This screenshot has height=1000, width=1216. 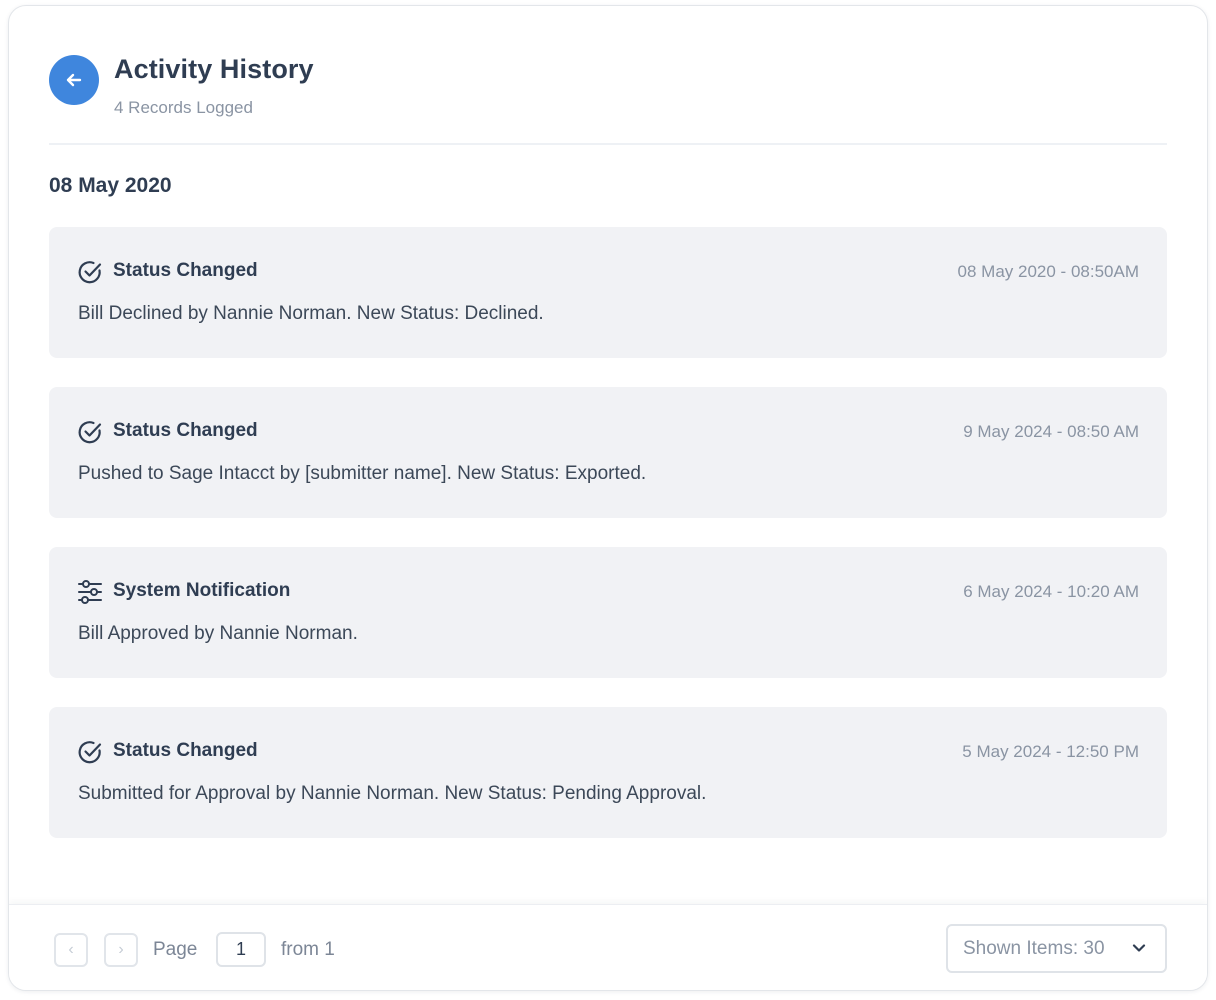 What do you see at coordinates (608, 144) in the screenshot?
I see `header-divider` at bounding box center [608, 144].